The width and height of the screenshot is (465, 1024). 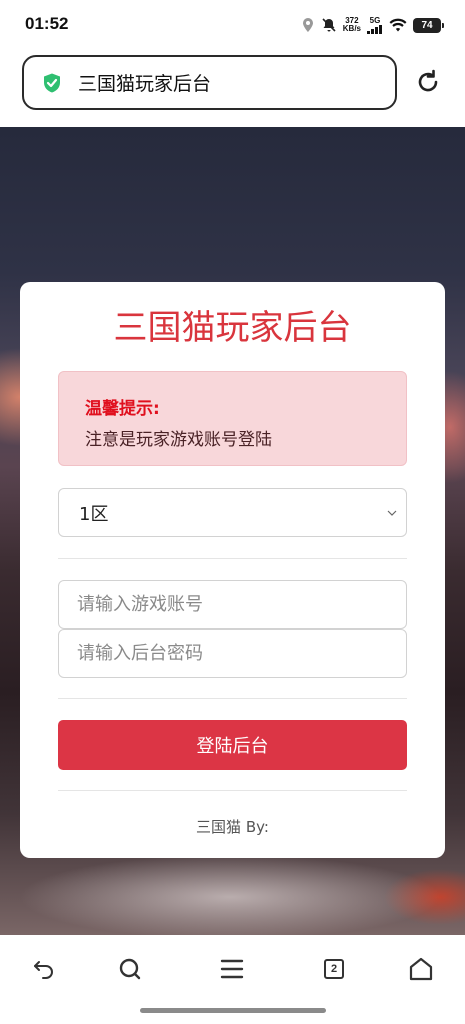 I want to click on home-icon, so click(x=421, y=969).